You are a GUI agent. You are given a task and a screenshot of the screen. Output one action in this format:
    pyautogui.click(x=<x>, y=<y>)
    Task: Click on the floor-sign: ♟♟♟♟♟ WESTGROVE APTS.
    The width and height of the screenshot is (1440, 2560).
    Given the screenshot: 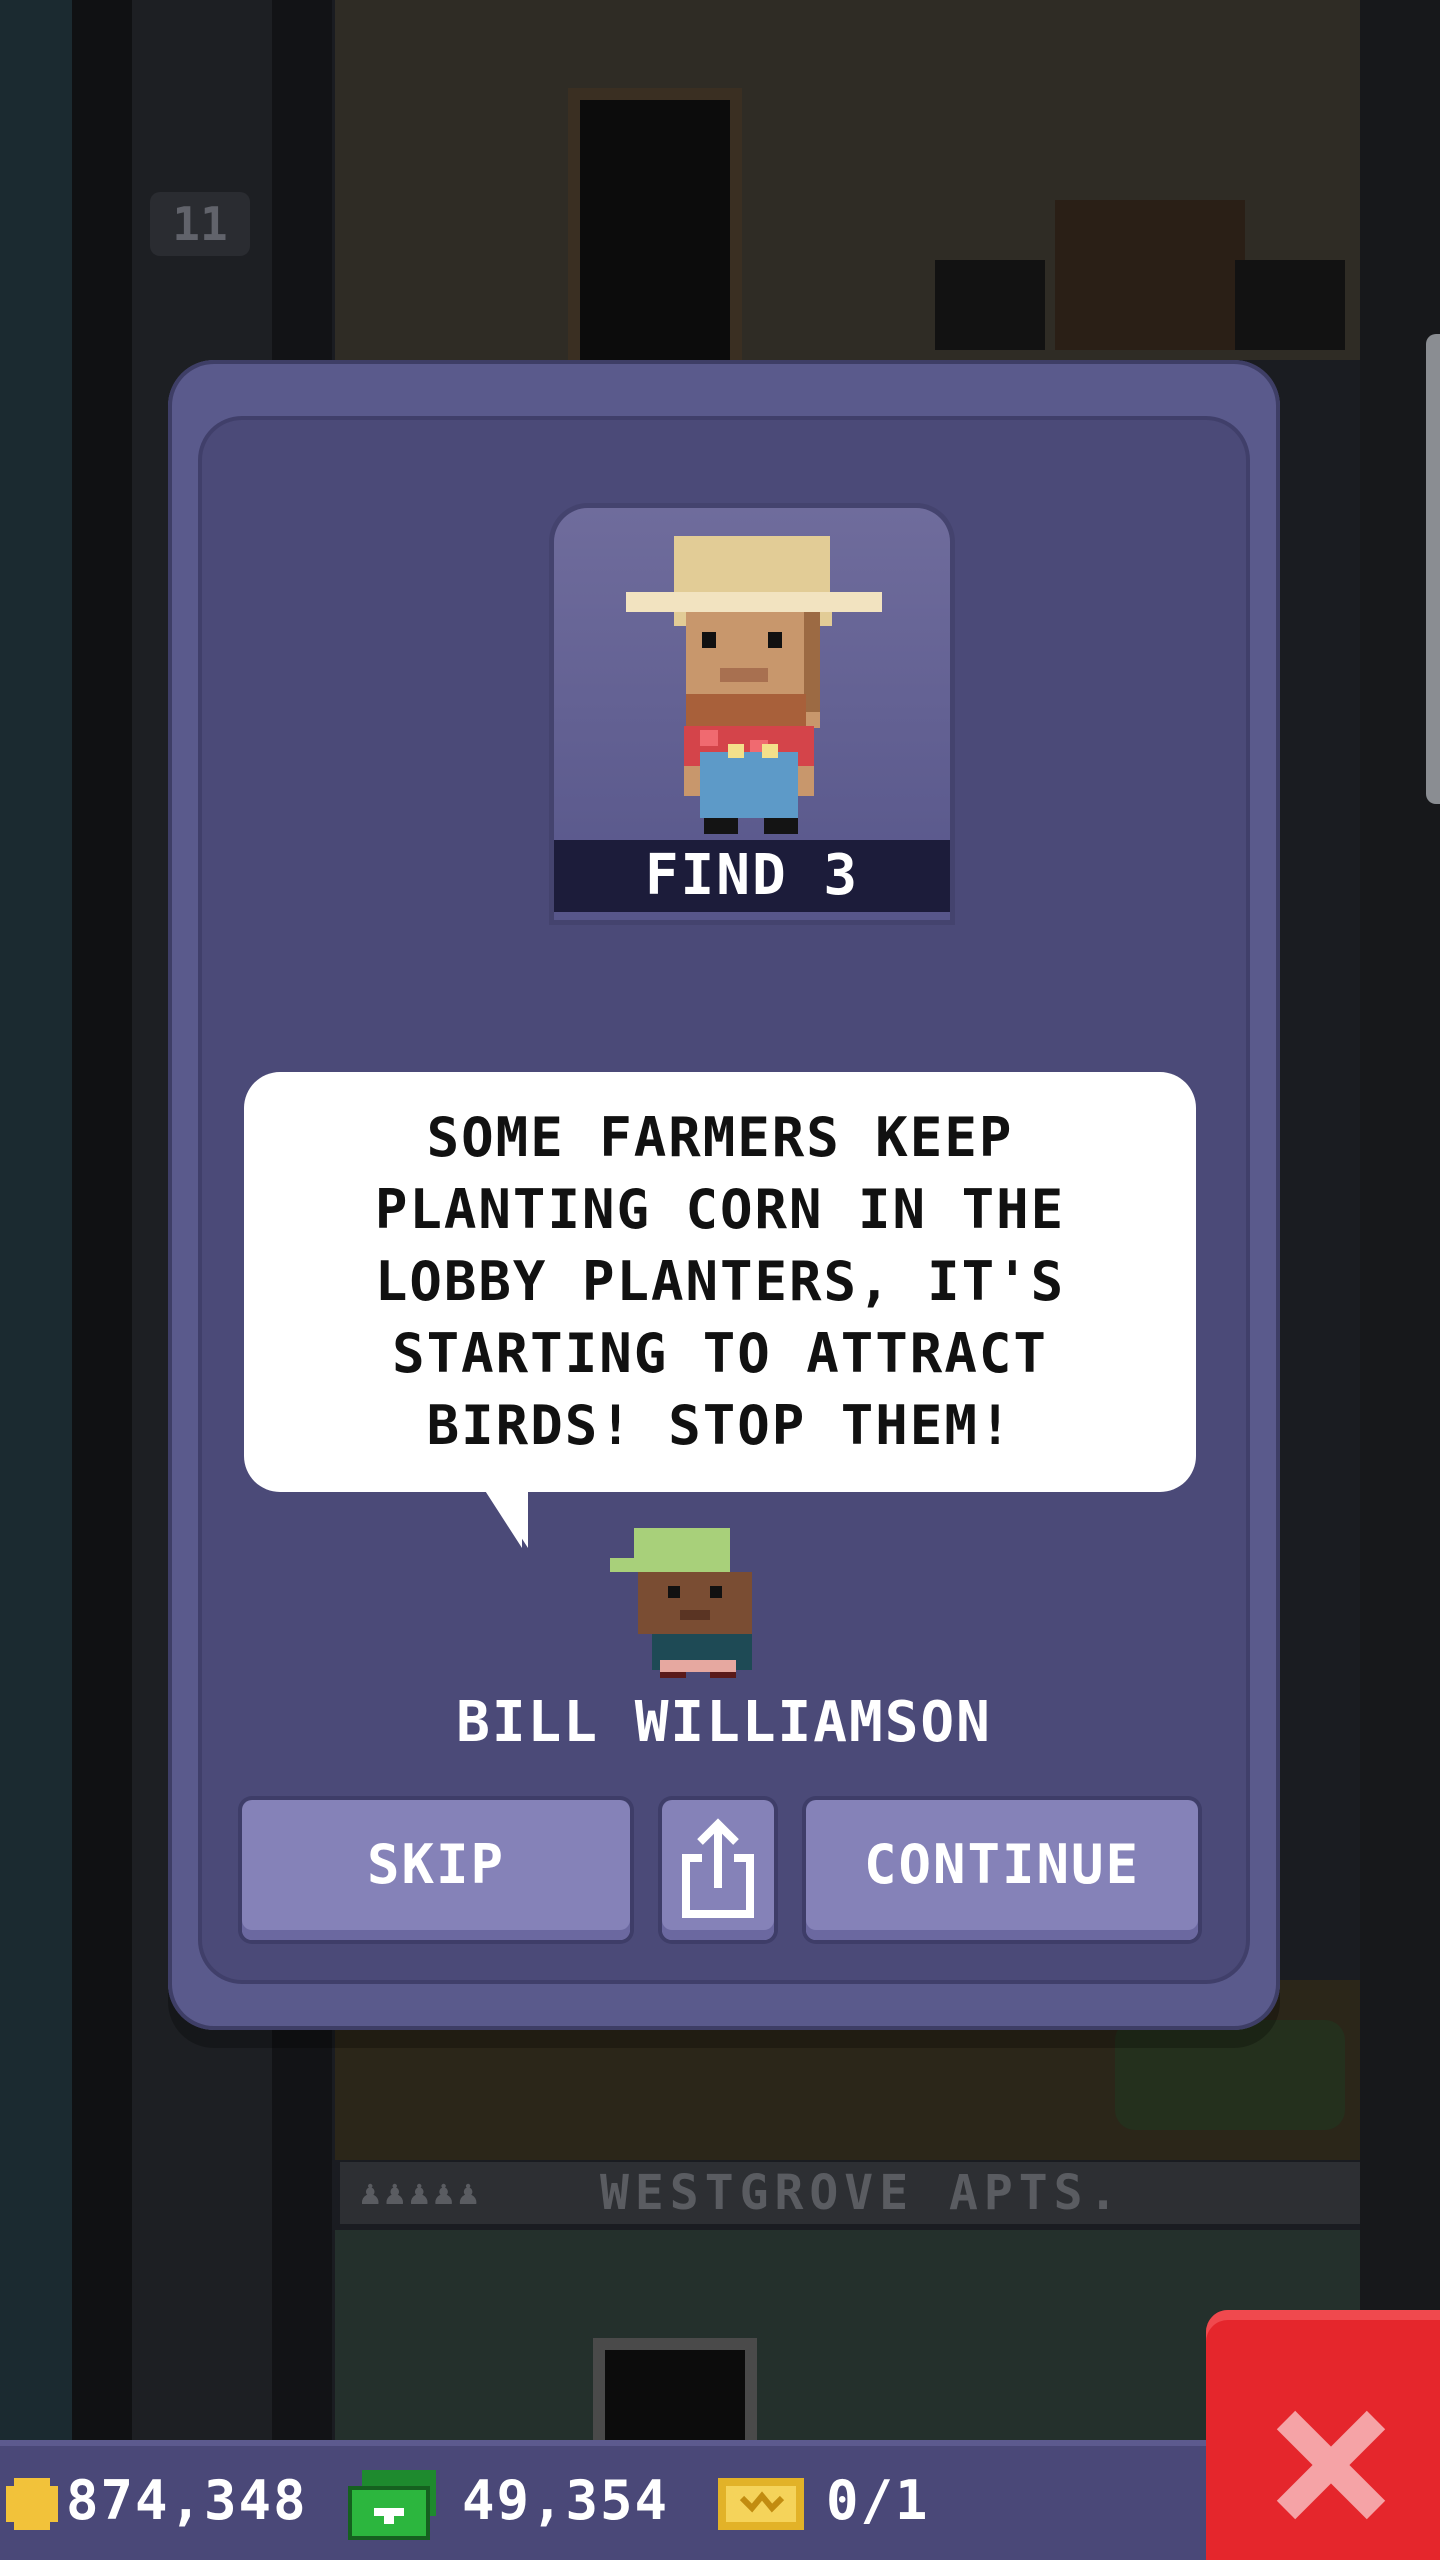 What is the action you would take?
    pyautogui.click(x=850, y=2193)
    